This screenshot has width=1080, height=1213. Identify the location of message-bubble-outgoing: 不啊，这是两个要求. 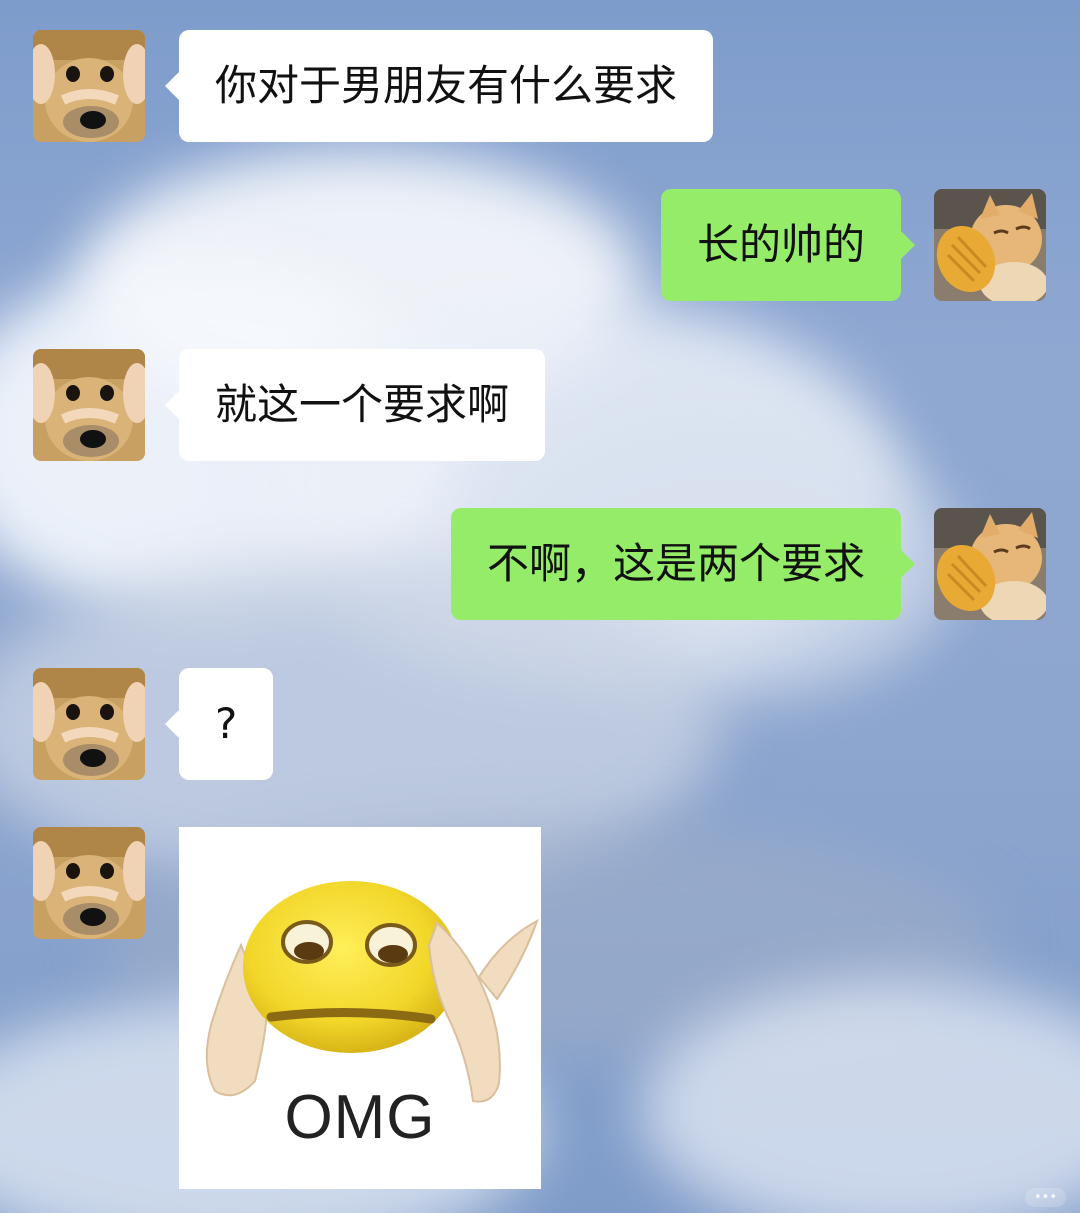
(683, 564).